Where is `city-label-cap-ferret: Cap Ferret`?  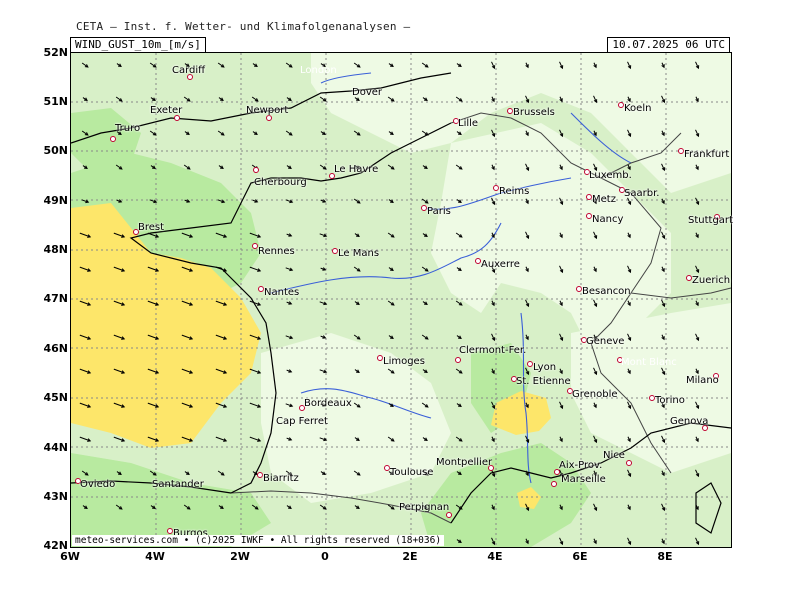
city-label-cap-ferret: Cap Ferret is located at coordinates (302, 421).